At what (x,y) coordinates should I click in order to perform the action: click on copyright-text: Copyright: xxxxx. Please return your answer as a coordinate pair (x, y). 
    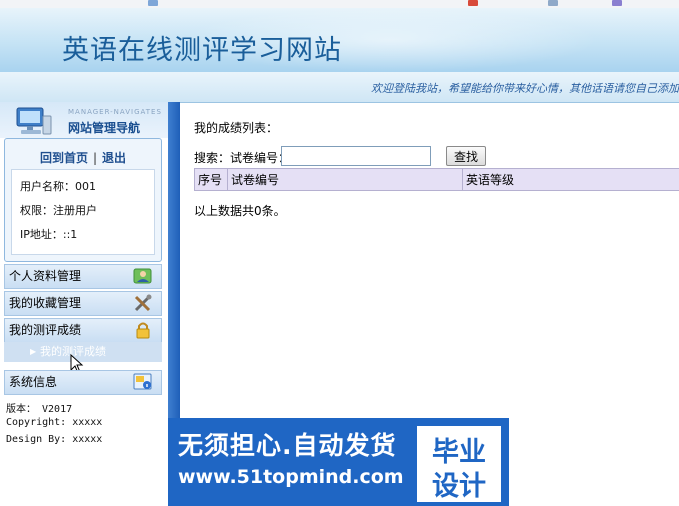
    Looking at the image, I should click on (54, 422).